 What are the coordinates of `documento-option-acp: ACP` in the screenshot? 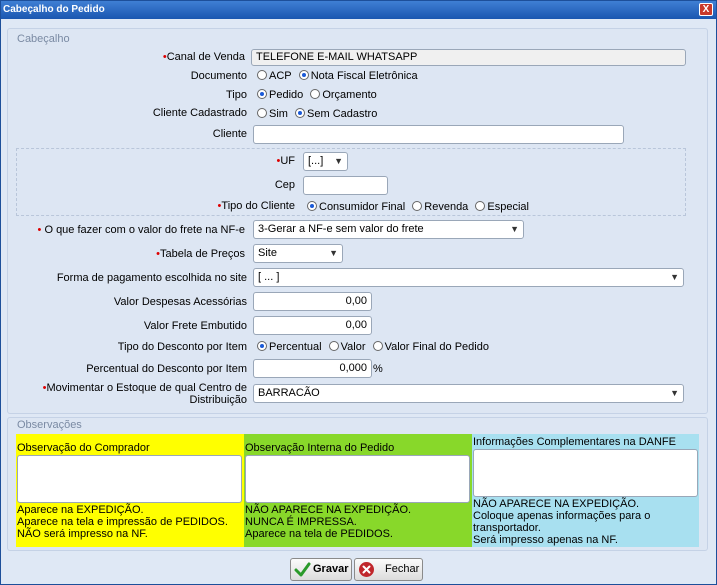 It's located at (276, 76).